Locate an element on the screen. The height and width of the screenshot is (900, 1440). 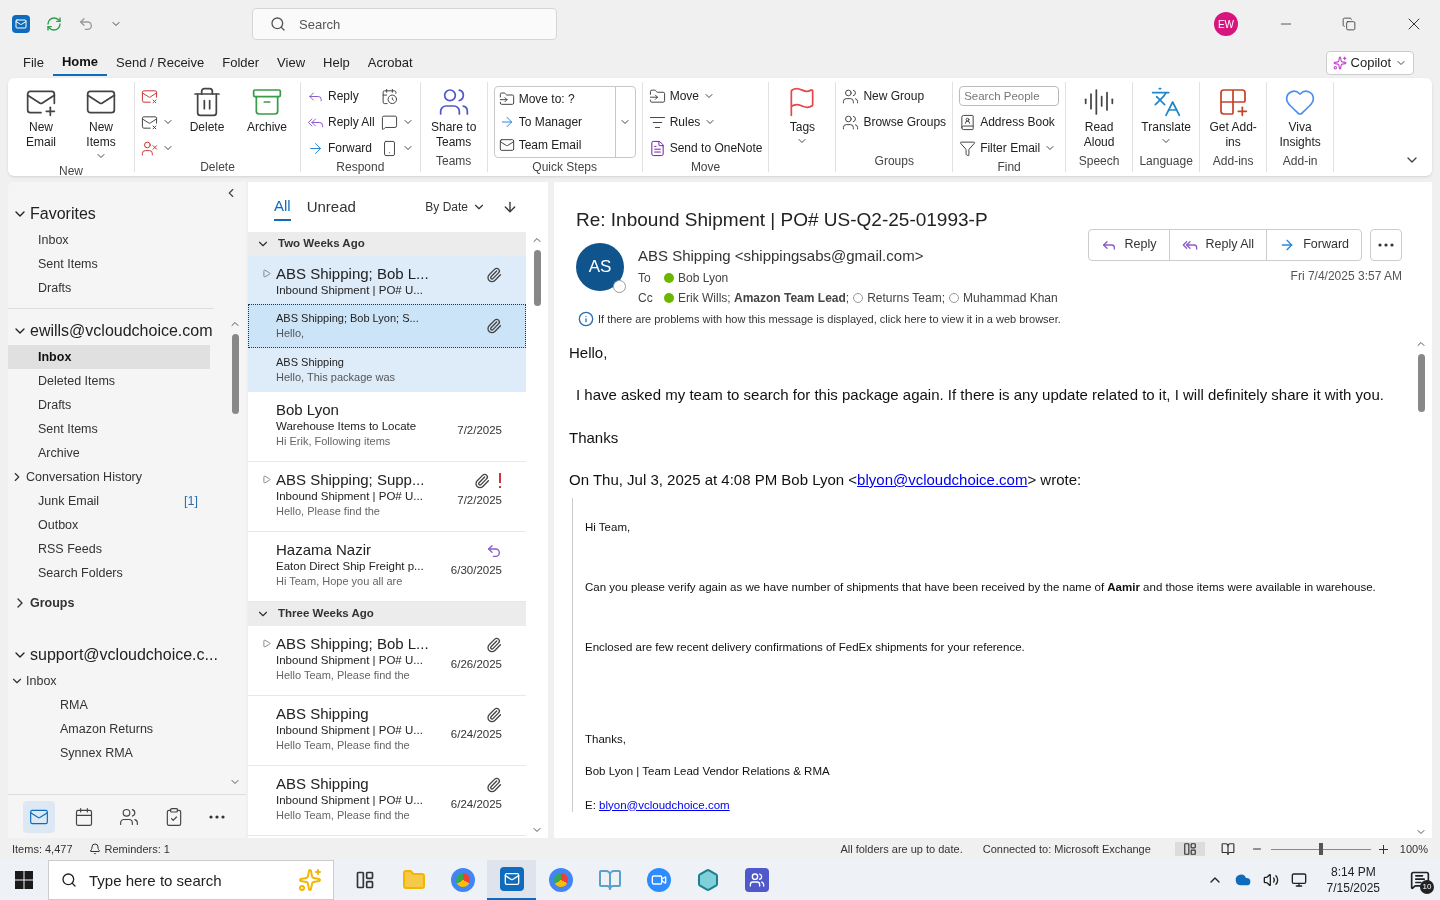
ribbon-button: Viva Insights is located at coordinates (1300, 118).